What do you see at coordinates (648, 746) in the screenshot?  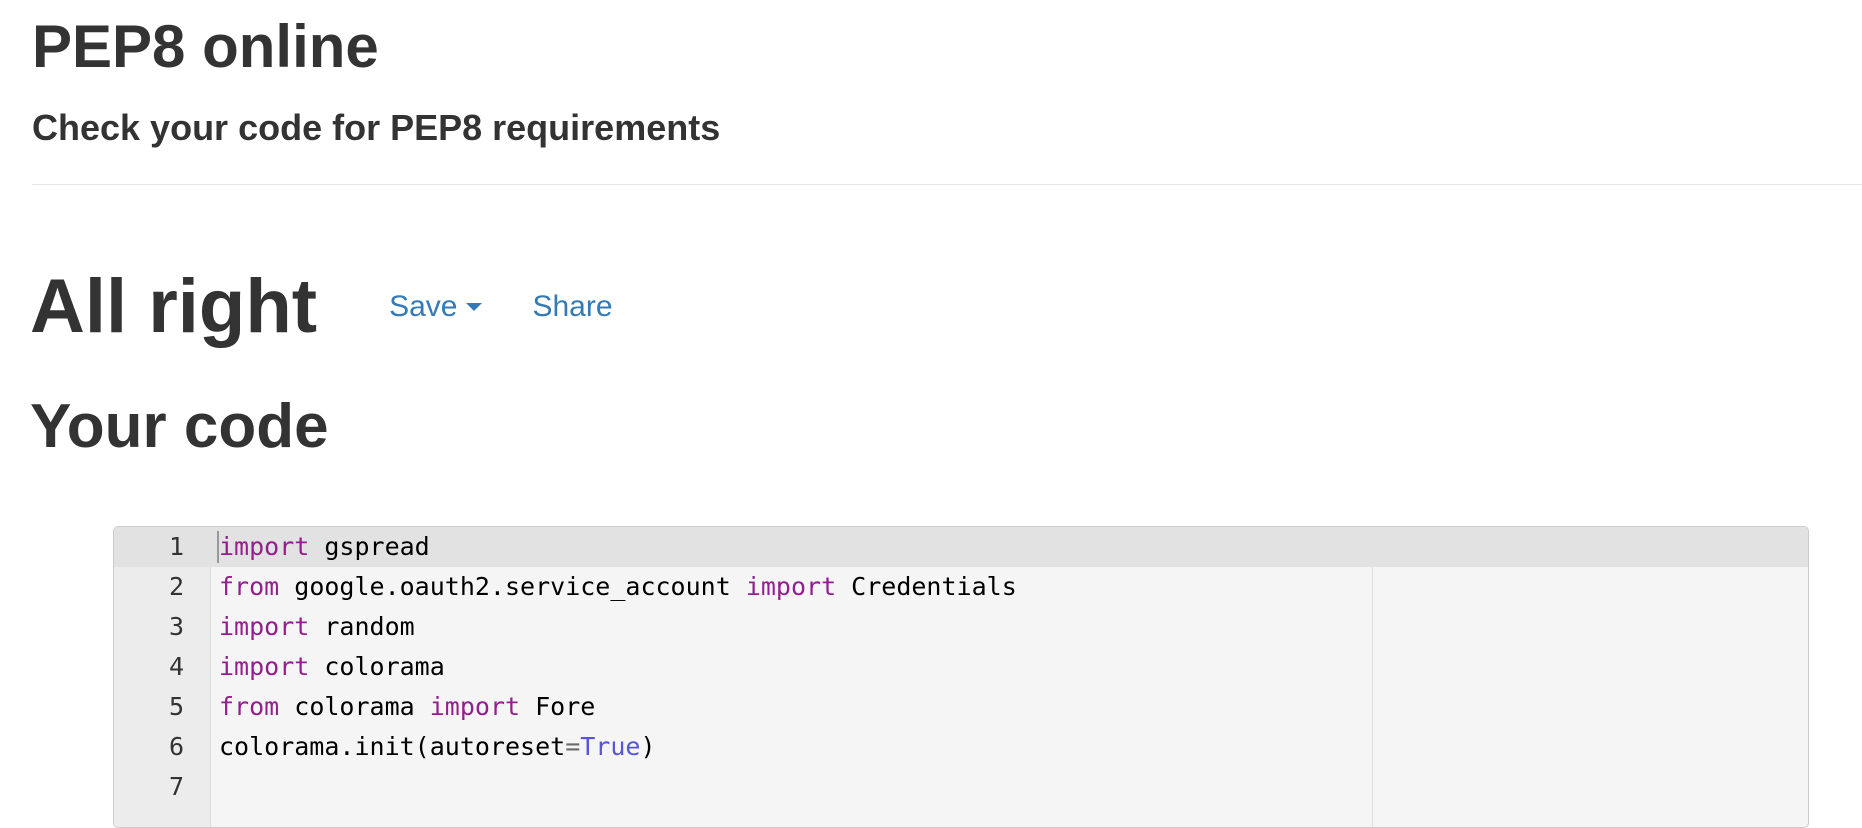 I see `code-token: )` at bounding box center [648, 746].